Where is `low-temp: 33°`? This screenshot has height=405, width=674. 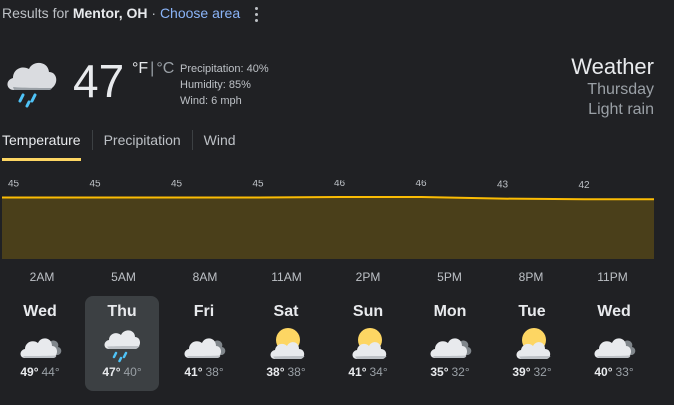
low-temp: 33° is located at coordinates (624, 372).